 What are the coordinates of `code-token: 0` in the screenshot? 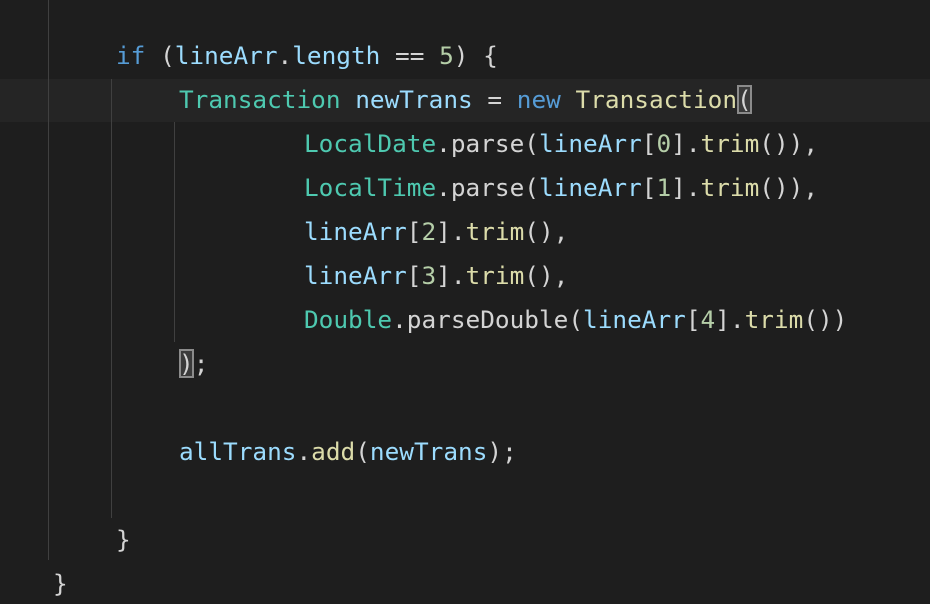 It's located at (664, 143).